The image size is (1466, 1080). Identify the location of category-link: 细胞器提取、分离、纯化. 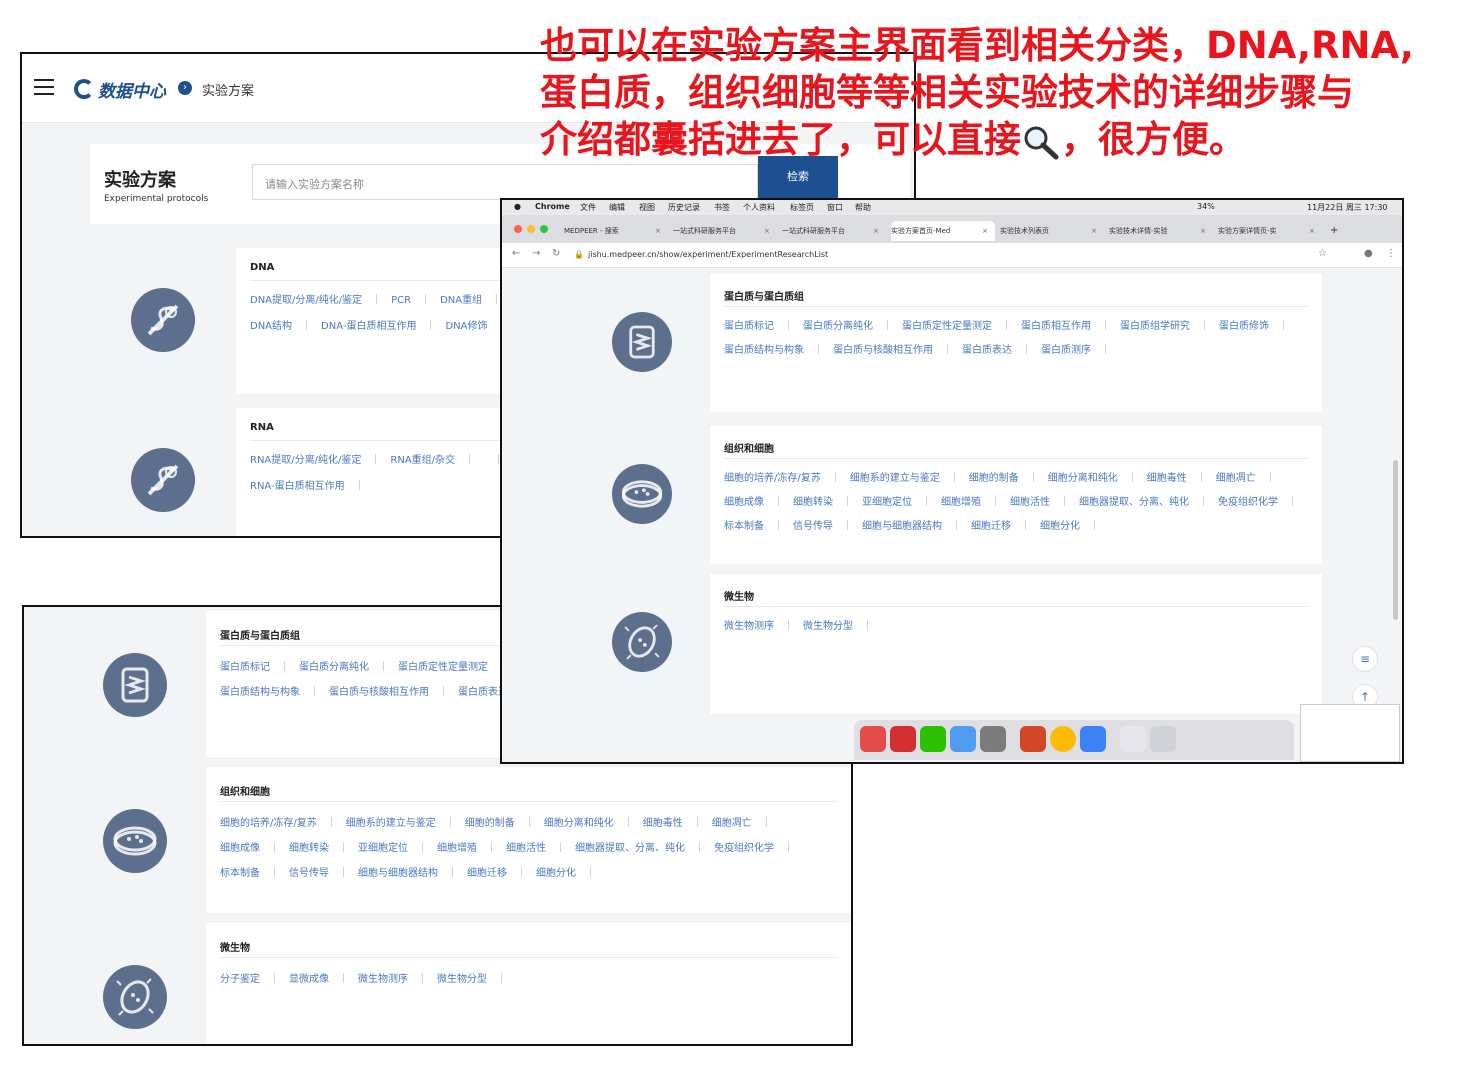
(630, 846).